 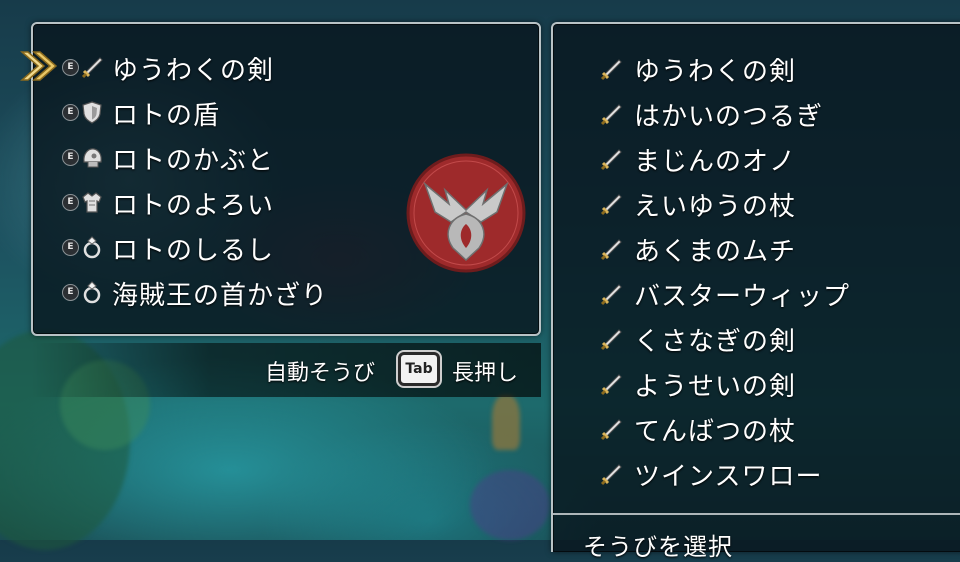 What do you see at coordinates (320, 373) in the screenshot?
I see `auto-equip-label: 自動そうび` at bounding box center [320, 373].